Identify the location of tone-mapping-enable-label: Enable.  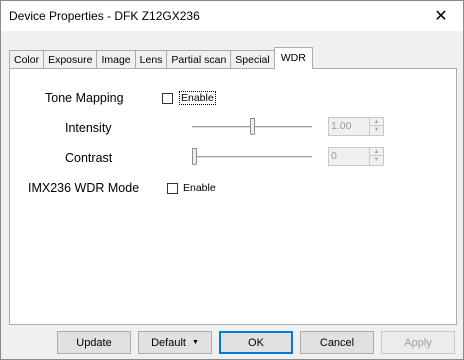
(197, 98).